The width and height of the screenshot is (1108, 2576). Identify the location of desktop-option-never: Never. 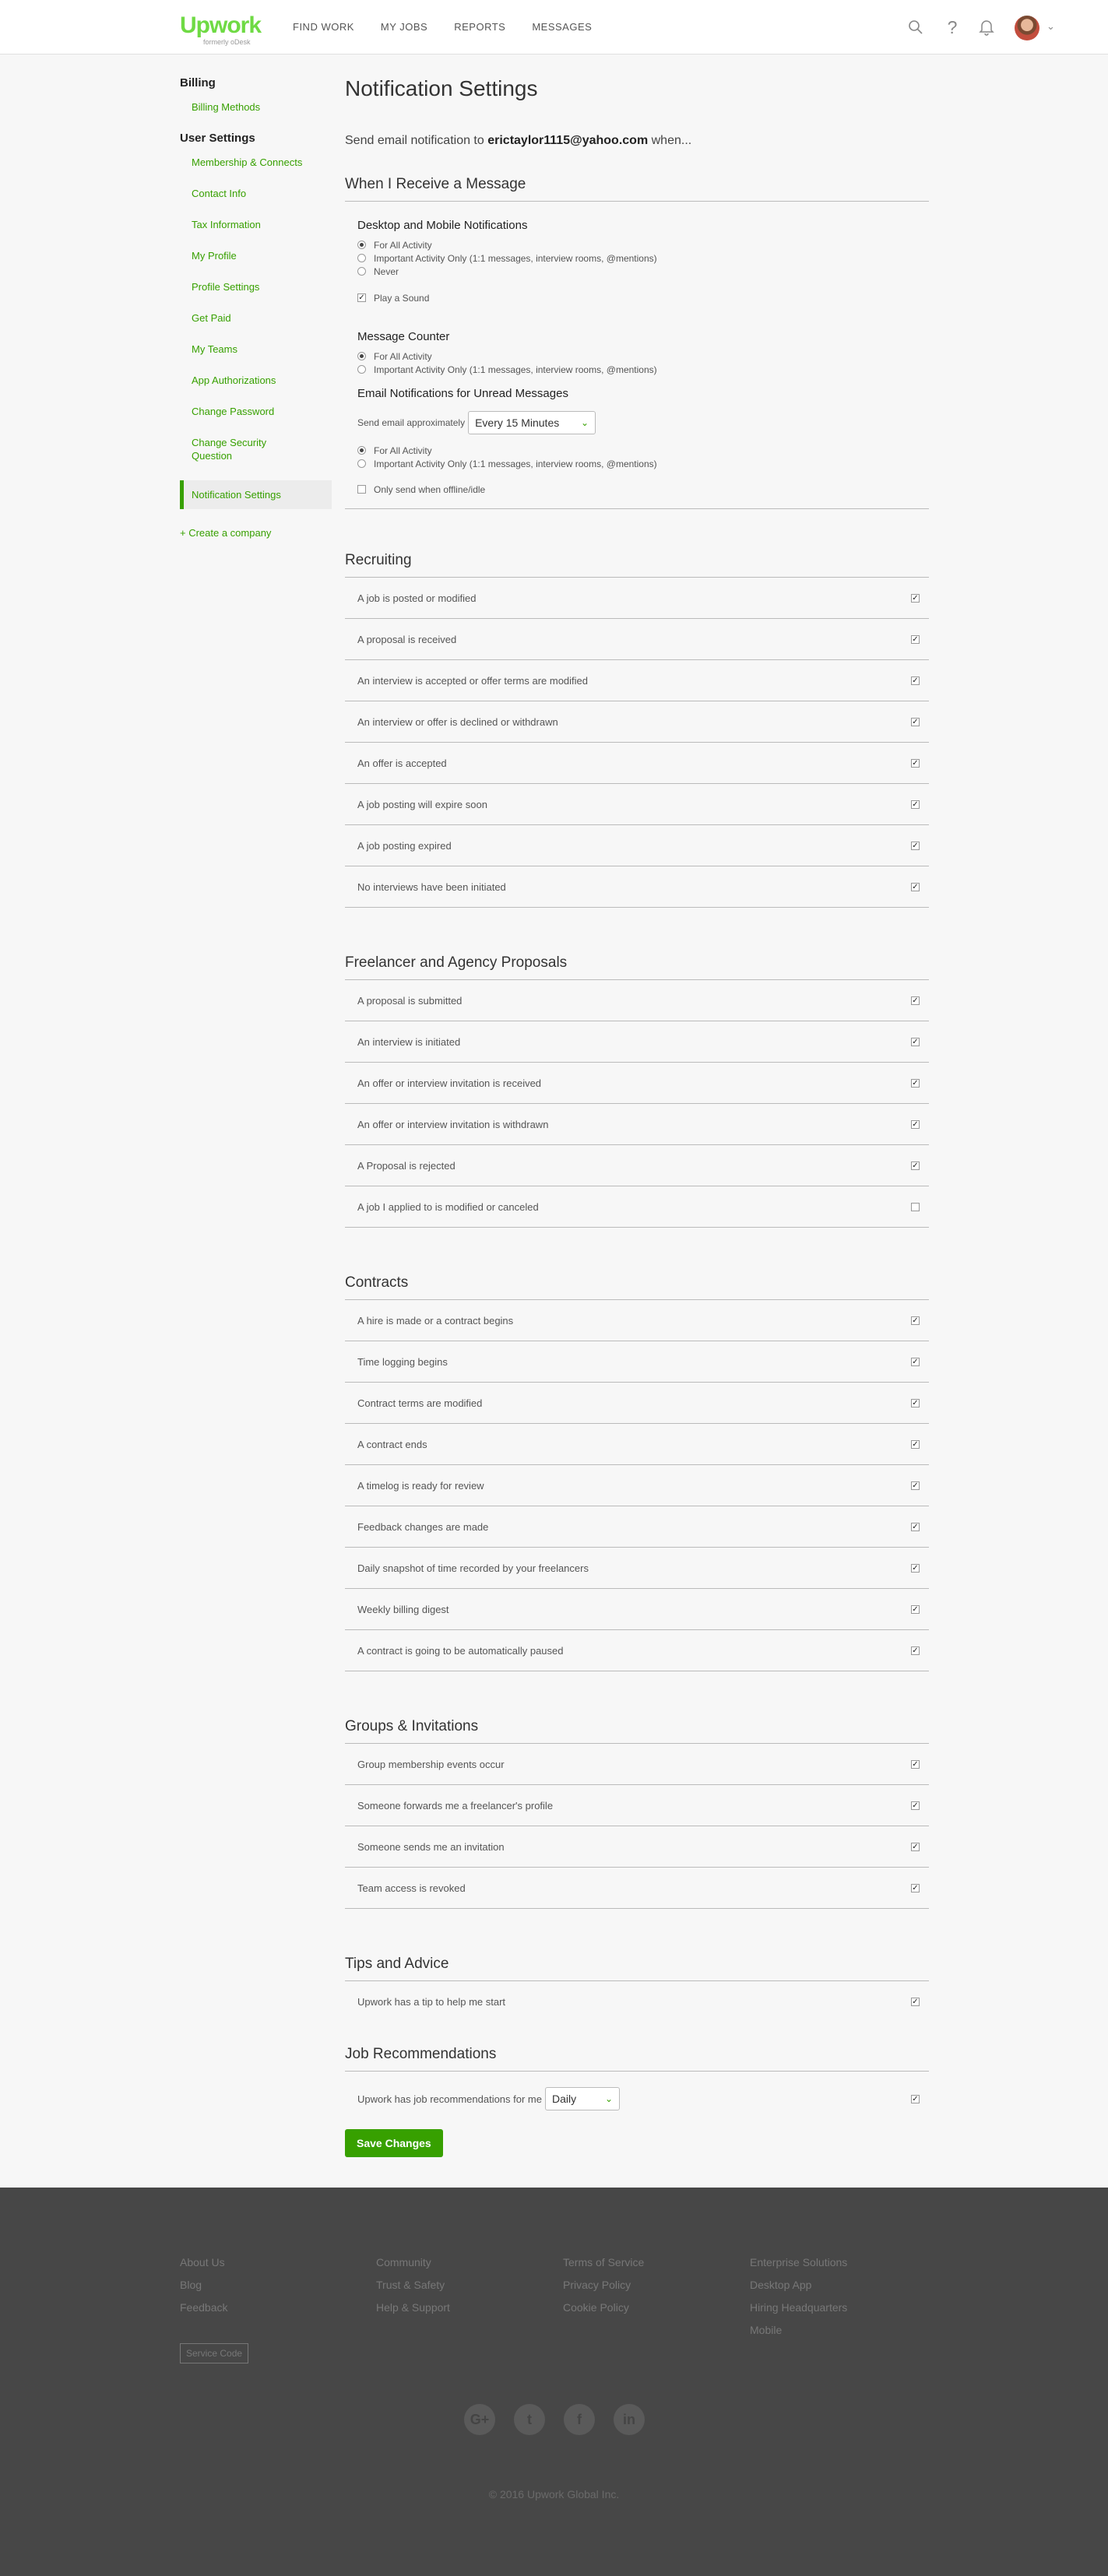
(643, 272).